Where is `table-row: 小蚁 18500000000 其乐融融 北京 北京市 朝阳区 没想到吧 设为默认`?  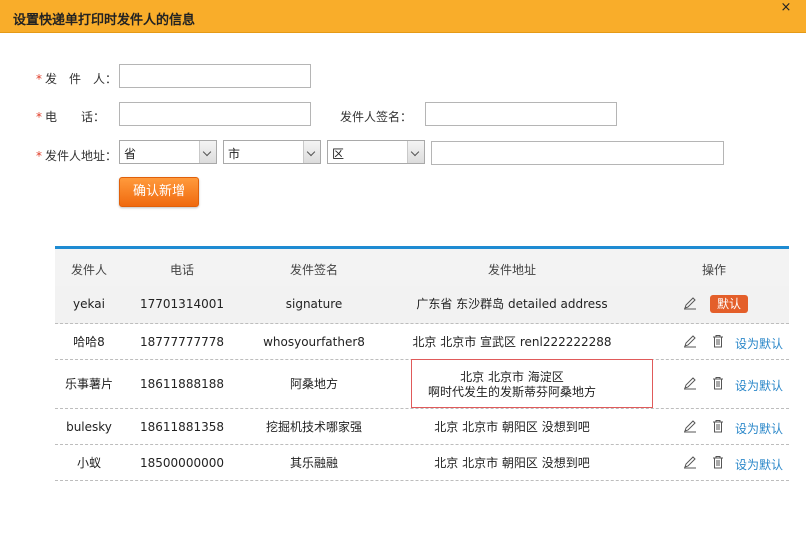 table-row: 小蚁 18500000000 其乐融融 北京 北京市 朝阳区 没想到吧 设为默认 is located at coordinates (422, 463).